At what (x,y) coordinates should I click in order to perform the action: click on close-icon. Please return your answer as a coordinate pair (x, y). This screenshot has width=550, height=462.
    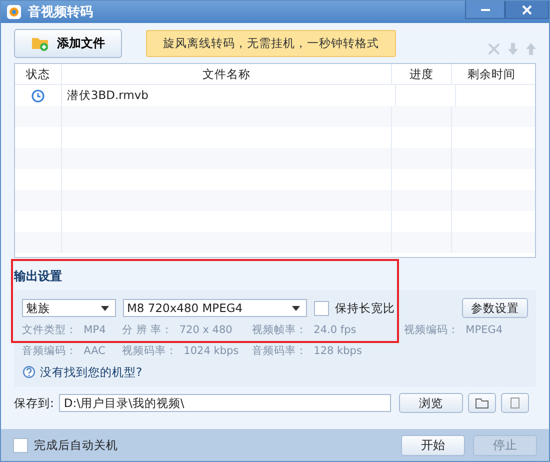
    Looking at the image, I should click on (527, 9).